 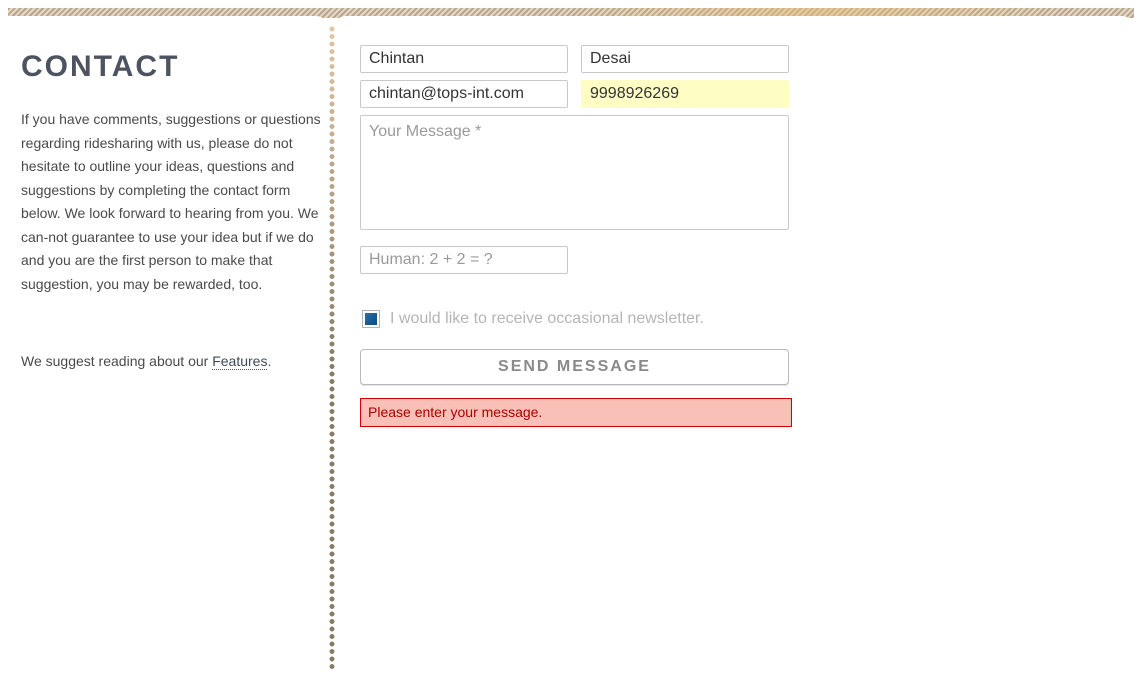 What do you see at coordinates (576, 412) in the screenshot?
I see `error-message: Please enter your message.` at bounding box center [576, 412].